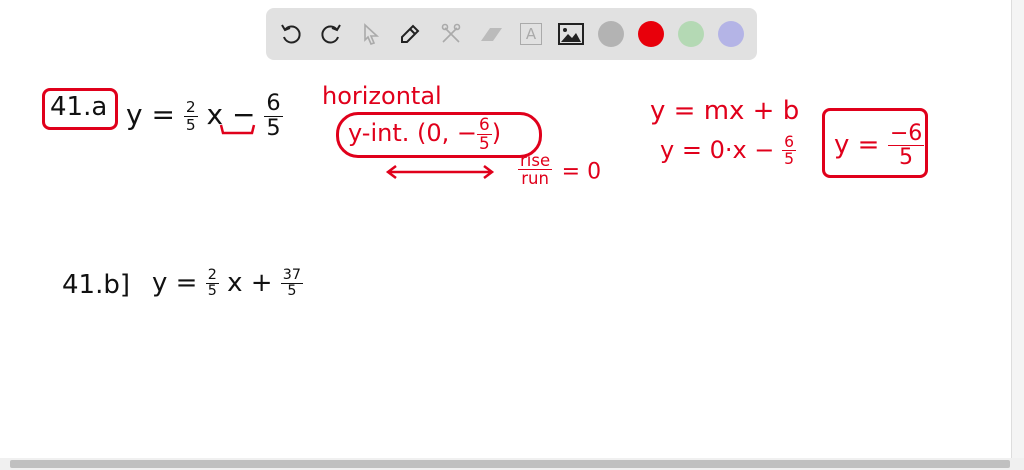  What do you see at coordinates (1017, 229) in the screenshot?
I see `vertical-scrollbar` at bounding box center [1017, 229].